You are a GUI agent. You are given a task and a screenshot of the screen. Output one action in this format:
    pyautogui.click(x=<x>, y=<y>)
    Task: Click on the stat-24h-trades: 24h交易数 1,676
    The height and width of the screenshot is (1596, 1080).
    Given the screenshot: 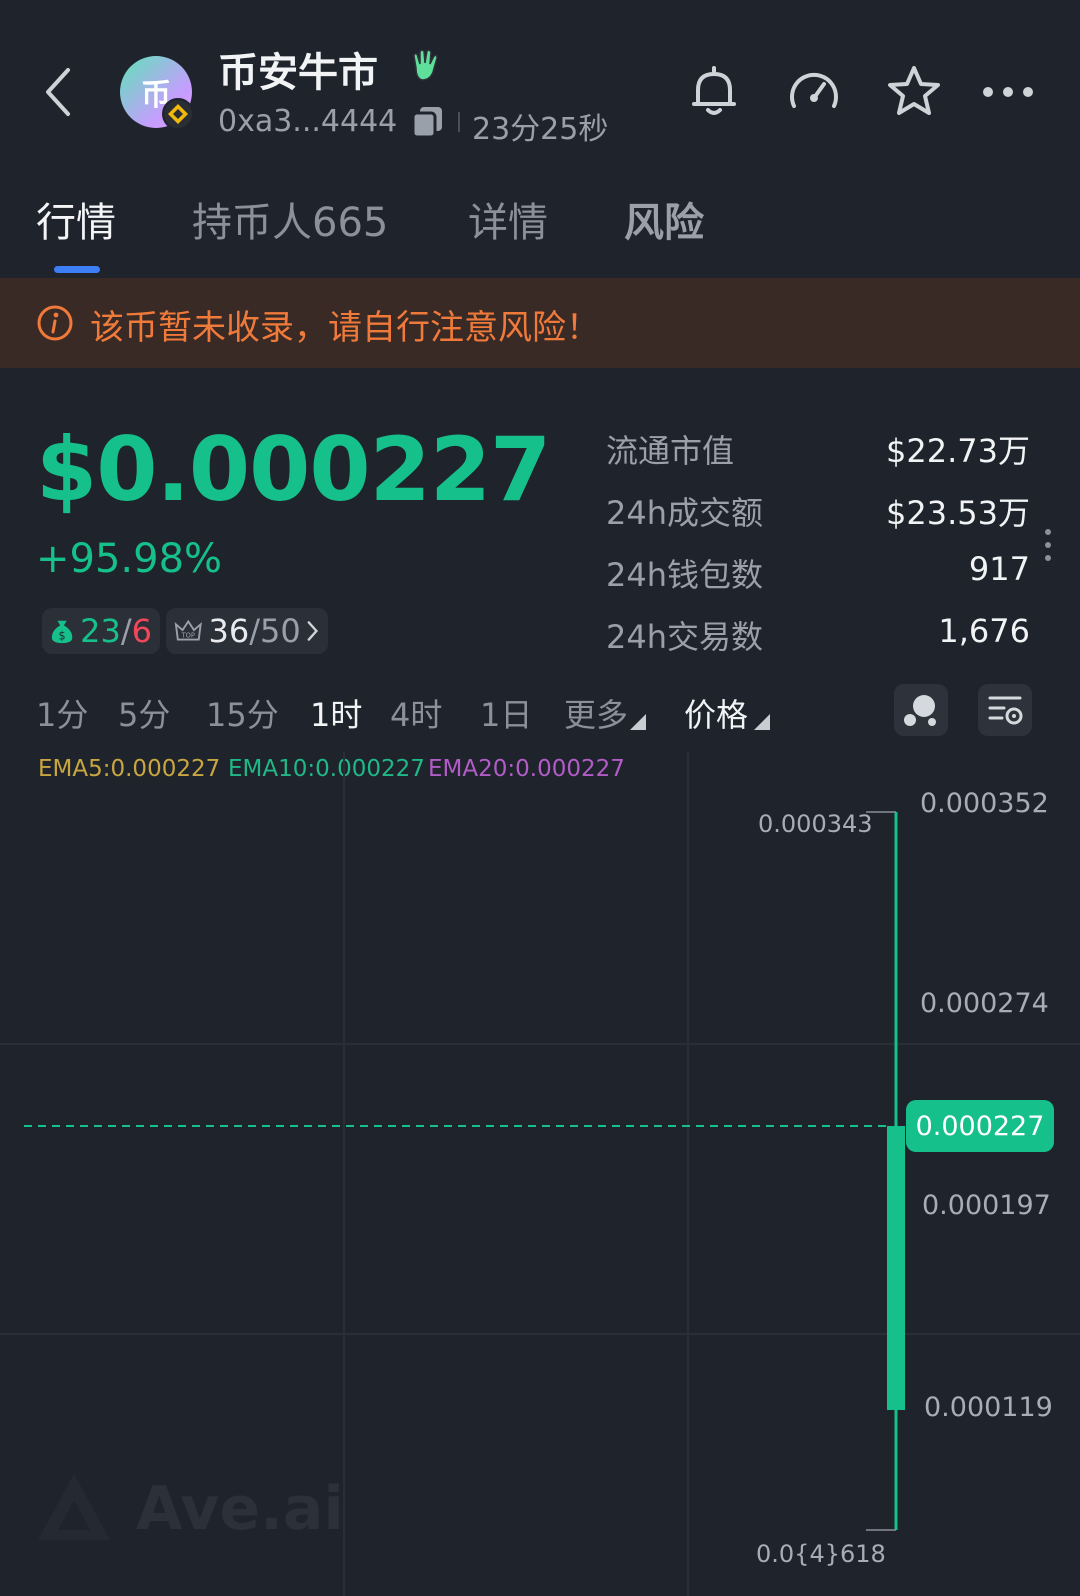 What is the action you would take?
    pyautogui.click(x=818, y=643)
    